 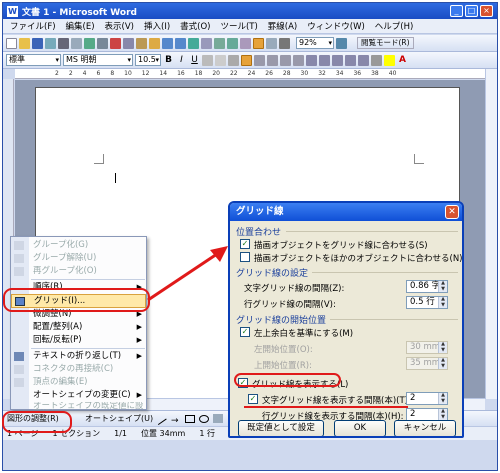 I want to click on numbering-icon, so click(x=324, y=60).